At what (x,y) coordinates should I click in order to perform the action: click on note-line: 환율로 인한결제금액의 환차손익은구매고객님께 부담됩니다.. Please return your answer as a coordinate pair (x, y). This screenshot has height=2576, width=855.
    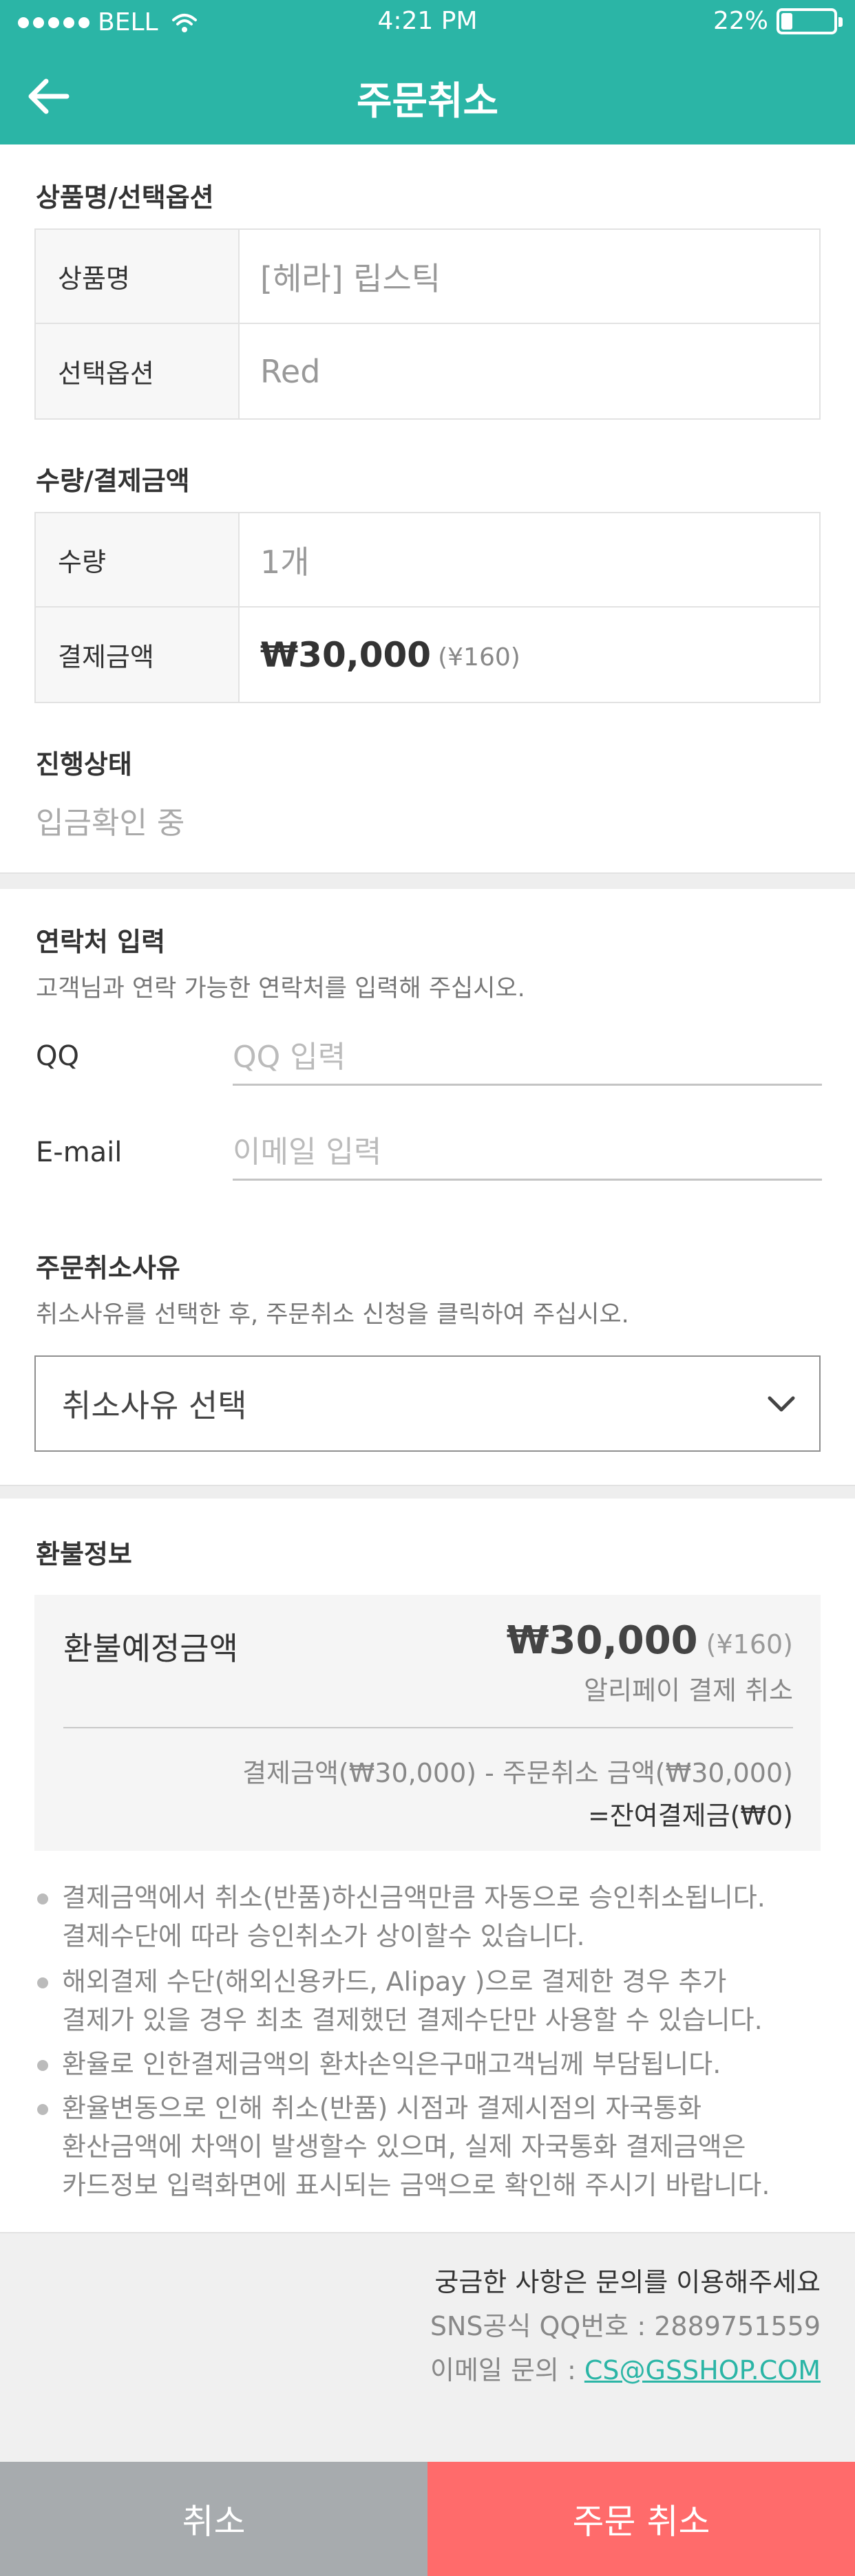
    Looking at the image, I should click on (391, 2064).